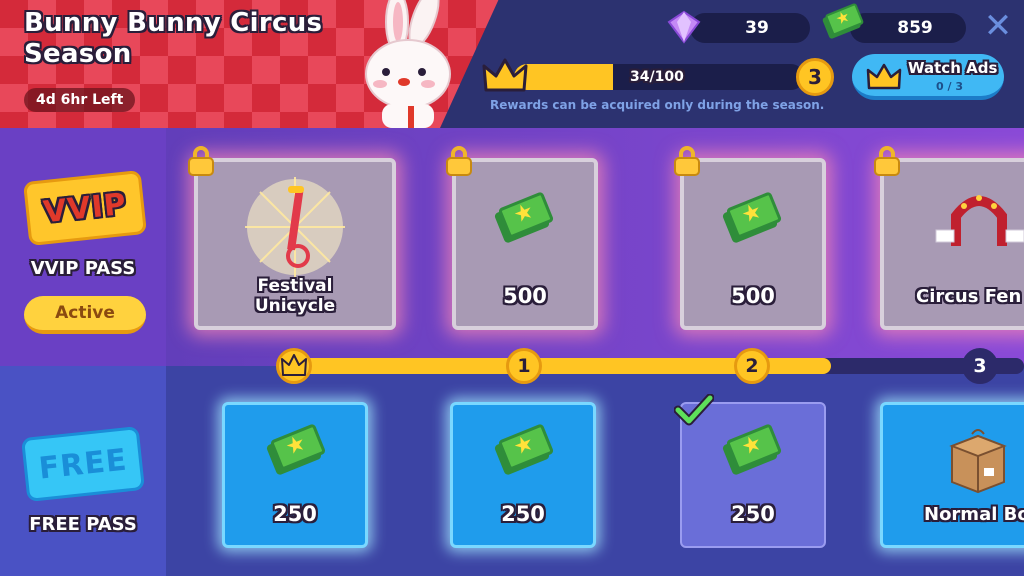 This screenshot has height=576, width=1024. Describe the element at coordinates (908, 28) in the screenshot. I see `cash-counter: 859` at that location.